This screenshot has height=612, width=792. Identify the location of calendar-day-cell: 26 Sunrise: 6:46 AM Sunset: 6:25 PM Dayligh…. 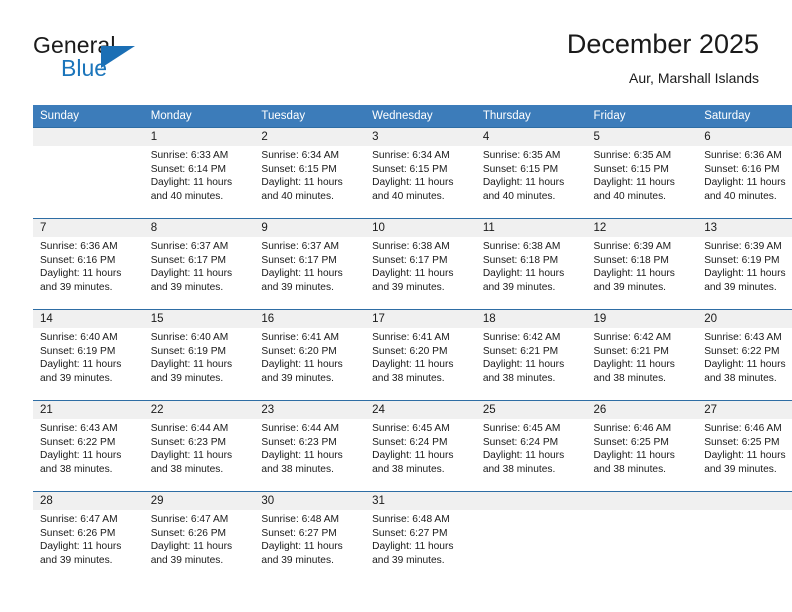
(642, 446).